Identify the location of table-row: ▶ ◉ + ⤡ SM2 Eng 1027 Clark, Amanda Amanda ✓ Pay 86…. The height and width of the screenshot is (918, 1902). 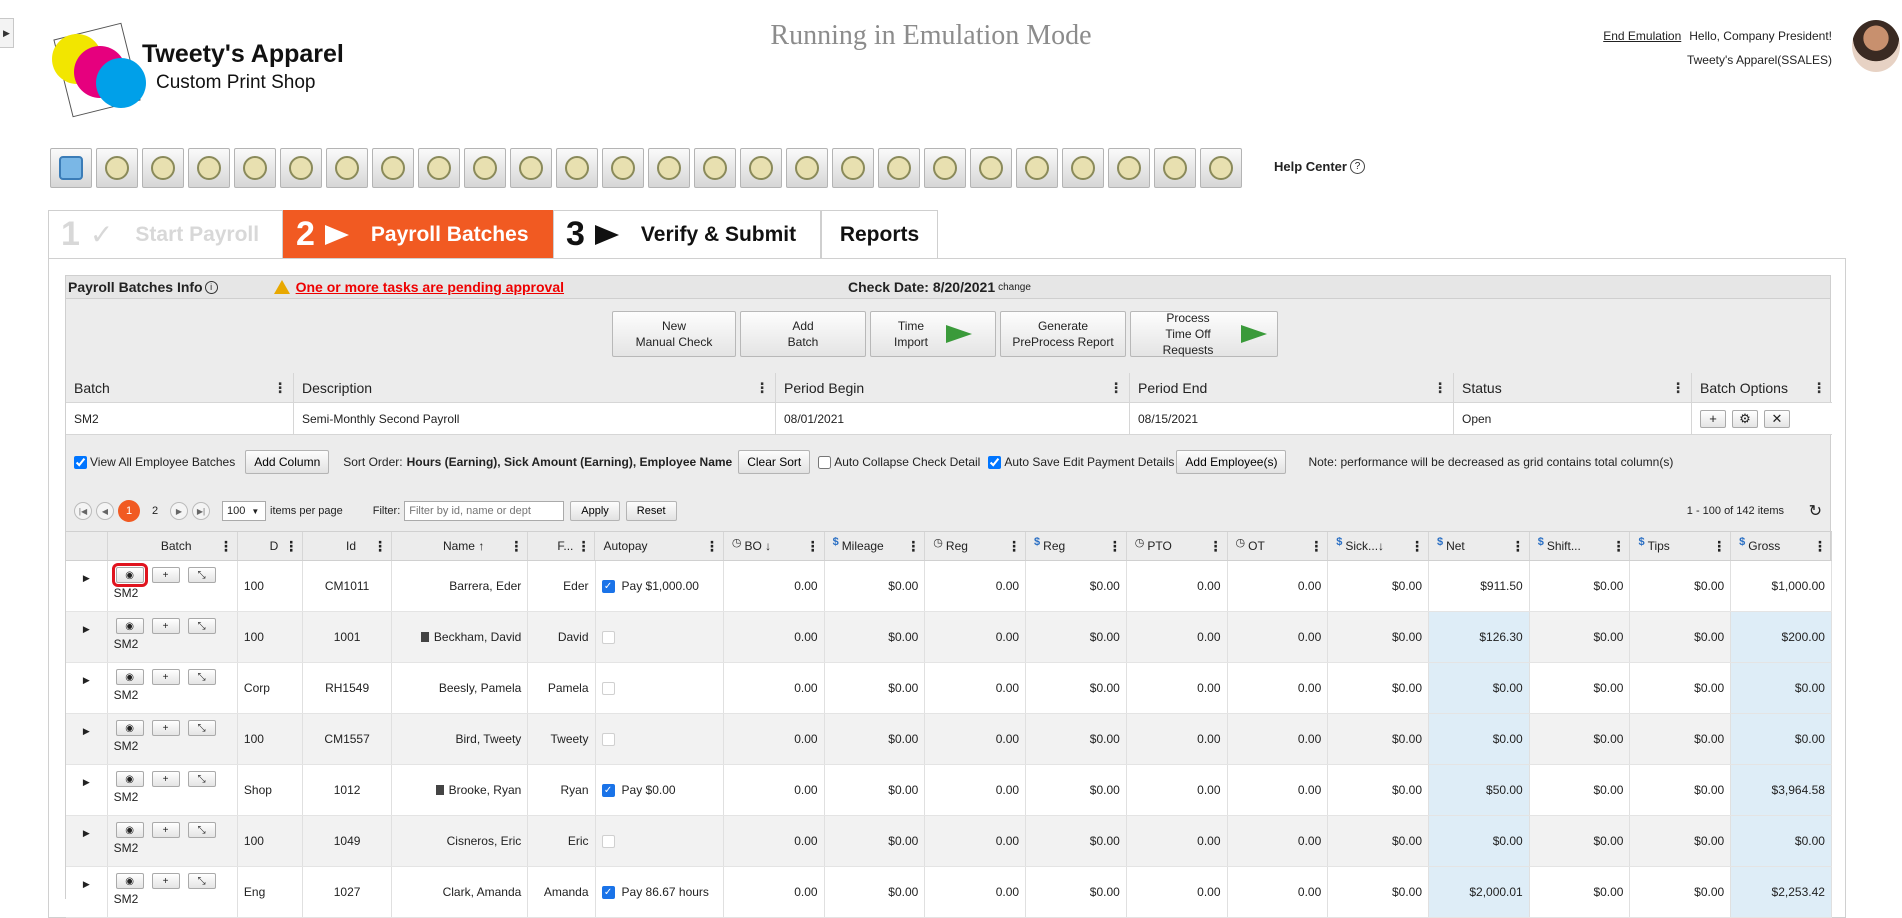
(949, 892).